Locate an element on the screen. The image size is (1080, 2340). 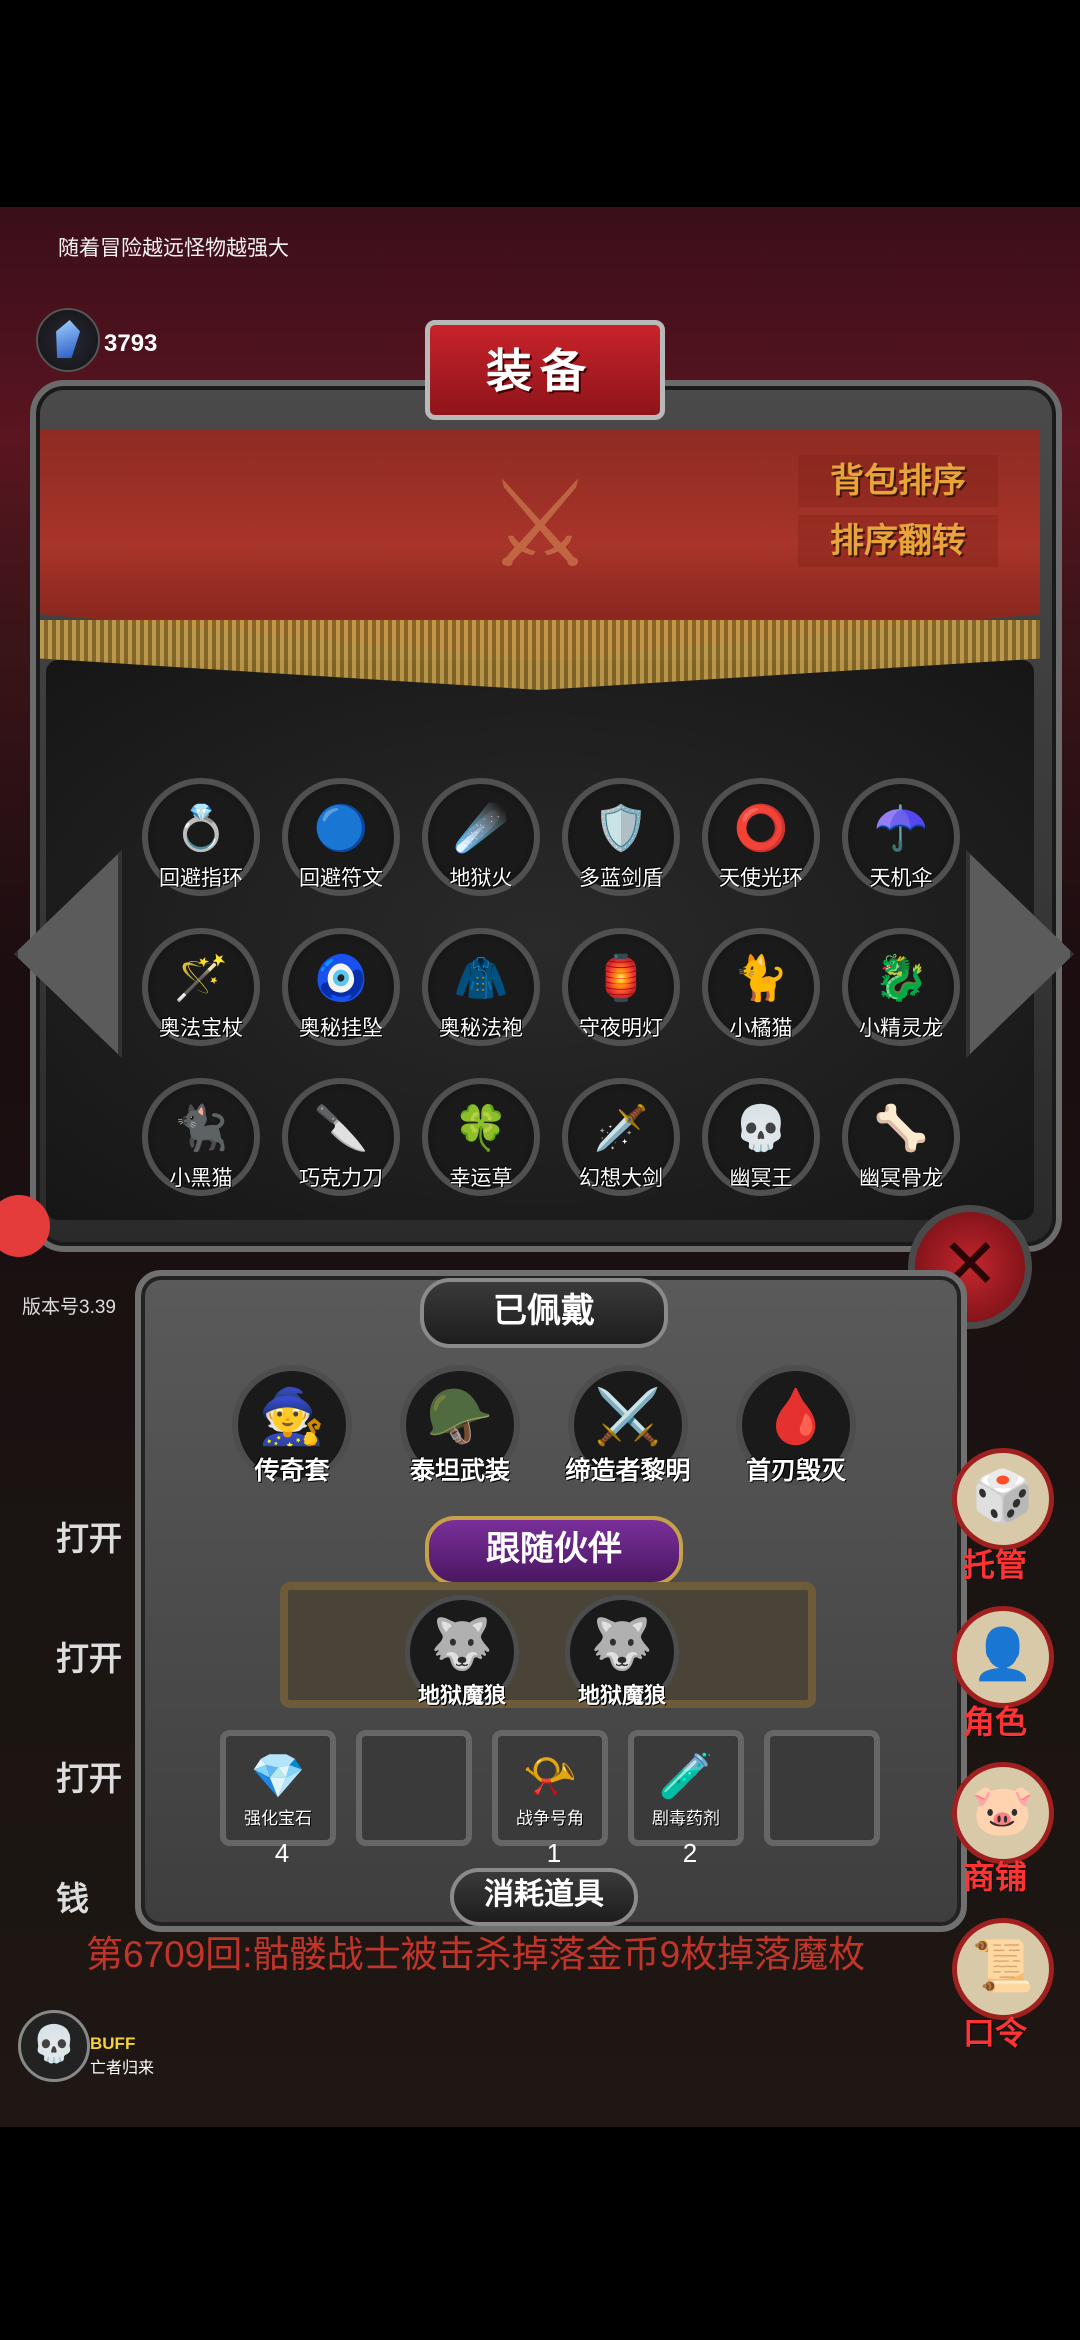
item-label: 天机伞 is located at coordinates (901, 878).